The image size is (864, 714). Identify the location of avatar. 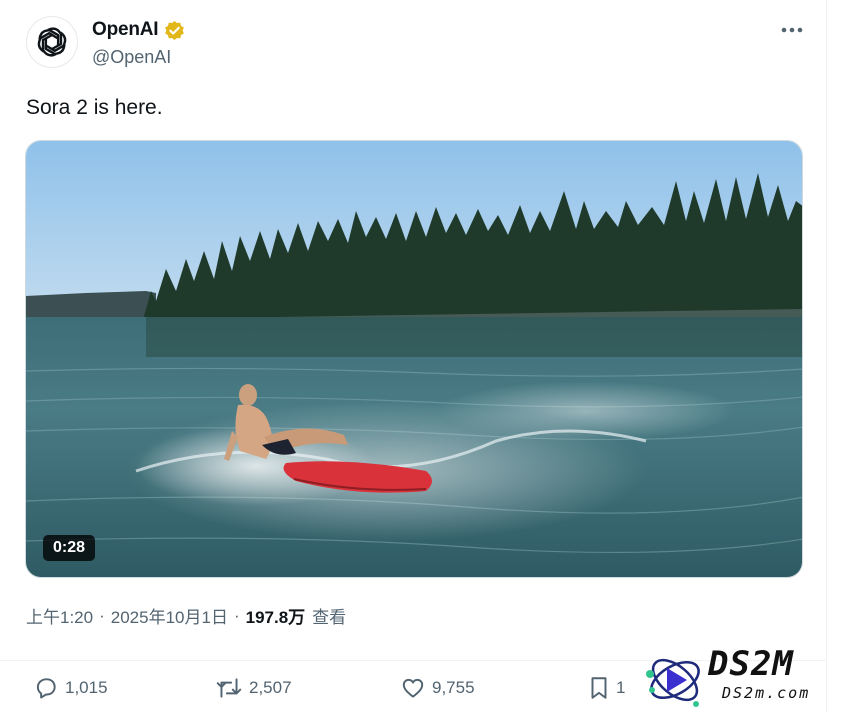
(52, 42).